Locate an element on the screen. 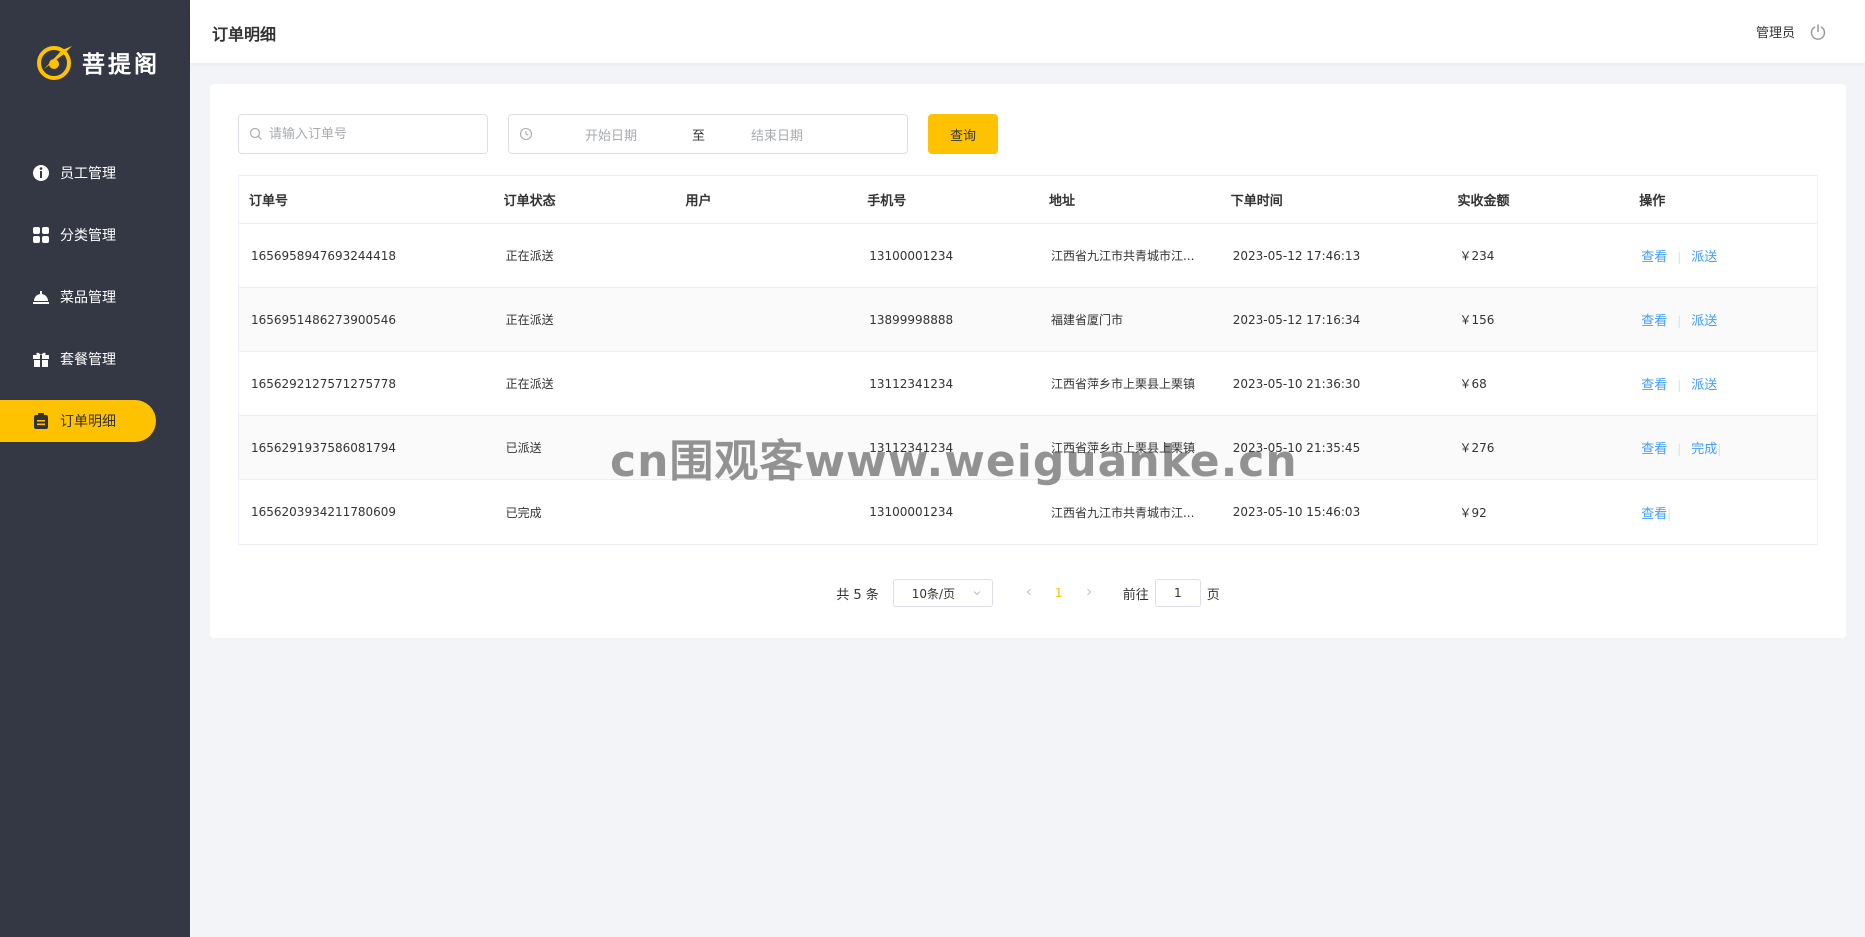 The height and width of the screenshot is (937, 1865). page-size-value: 10条/页 is located at coordinates (933, 593).